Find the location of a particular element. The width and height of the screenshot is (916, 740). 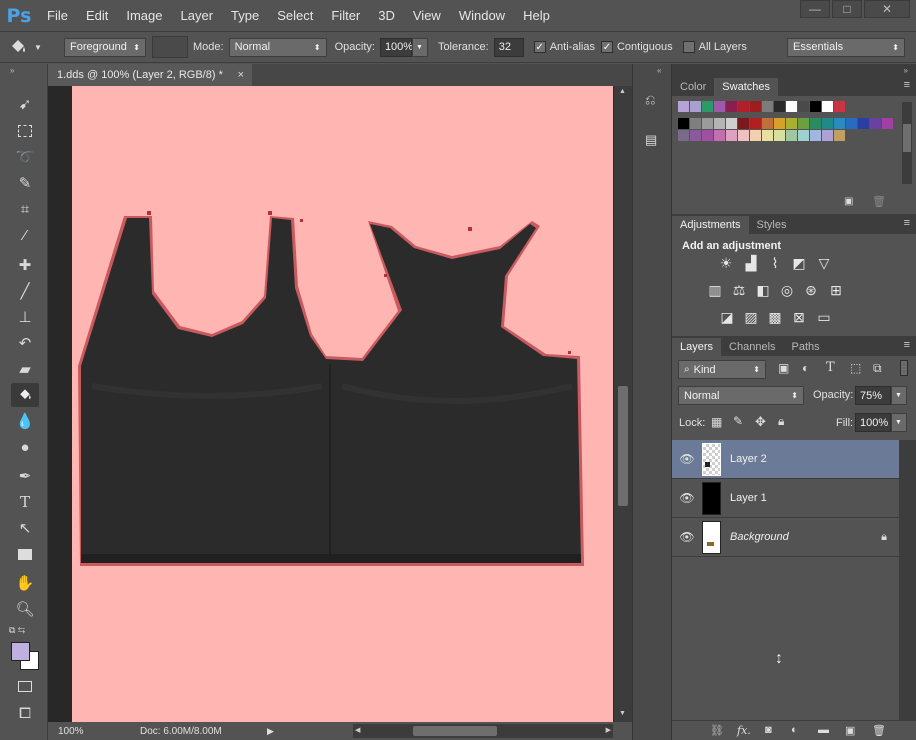

menu-layer: Layer is located at coordinates (197, 15).